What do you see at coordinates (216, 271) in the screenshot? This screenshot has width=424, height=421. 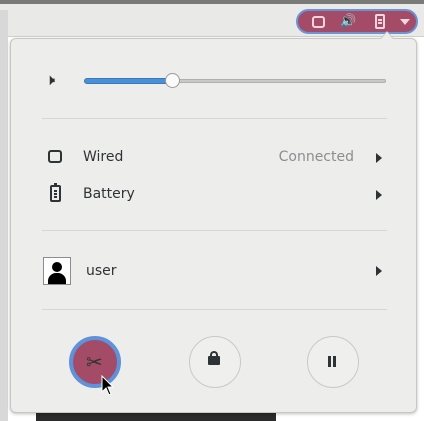 I see `menu-item-user: user` at bounding box center [216, 271].